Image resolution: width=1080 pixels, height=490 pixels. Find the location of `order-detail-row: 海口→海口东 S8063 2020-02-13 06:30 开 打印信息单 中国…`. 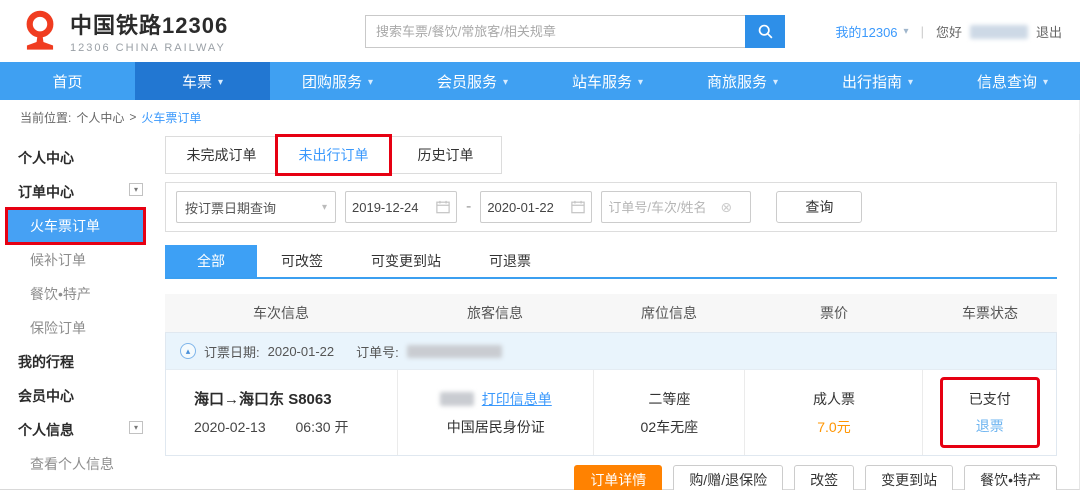

order-detail-row: 海口→海口东 S8063 2020-02-13 06:30 开 打印信息单 中国… is located at coordinates (611, 412).